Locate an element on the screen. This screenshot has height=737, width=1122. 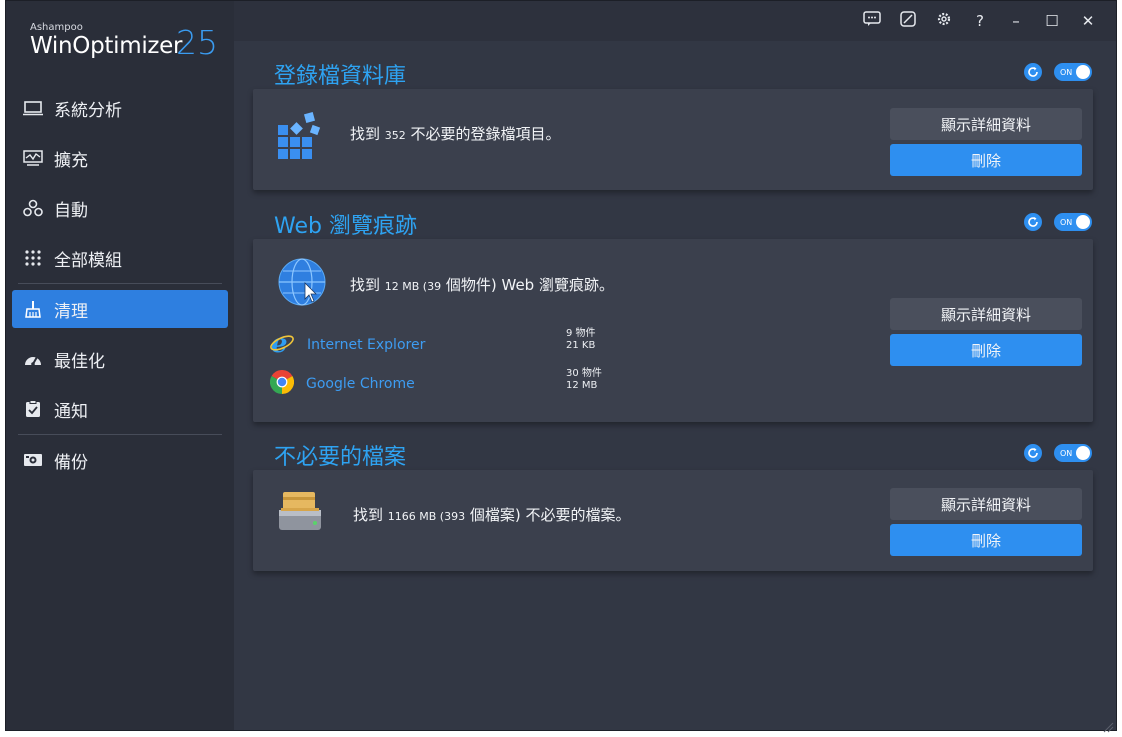
registry-refresh-button is located at coordinates (1033, 72).